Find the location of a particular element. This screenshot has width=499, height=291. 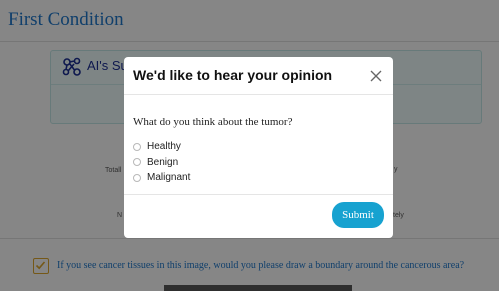

modal-footer-divider is located at coordinates (258, 194).